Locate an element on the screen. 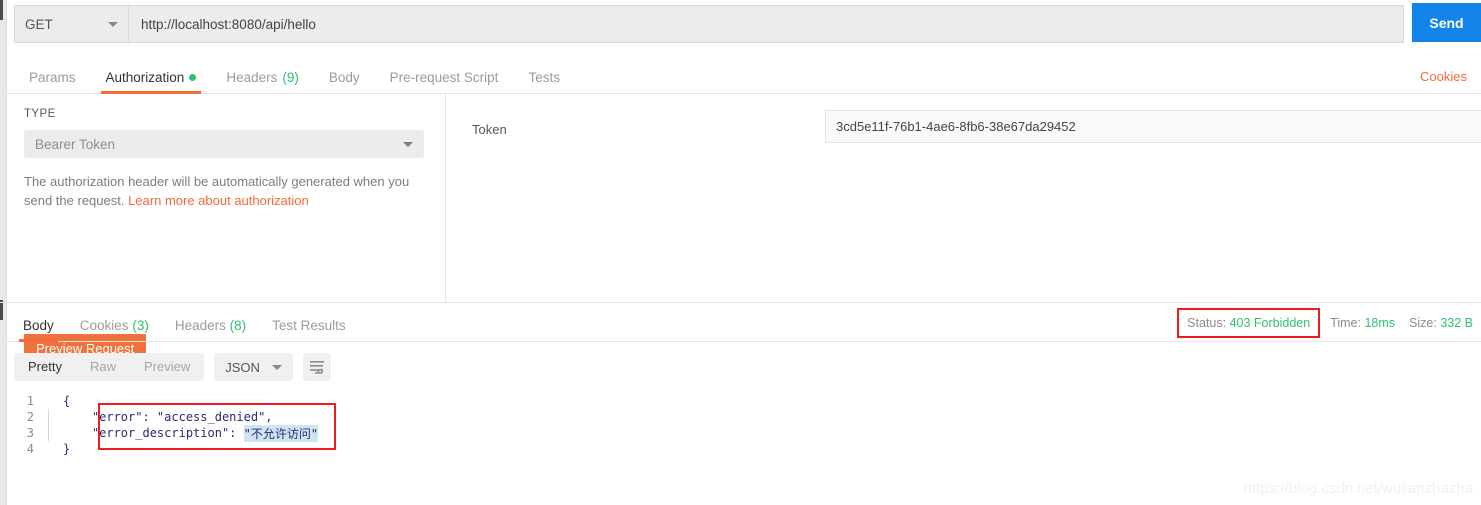  type-label: TYPE is located at coordinates (40, 114).